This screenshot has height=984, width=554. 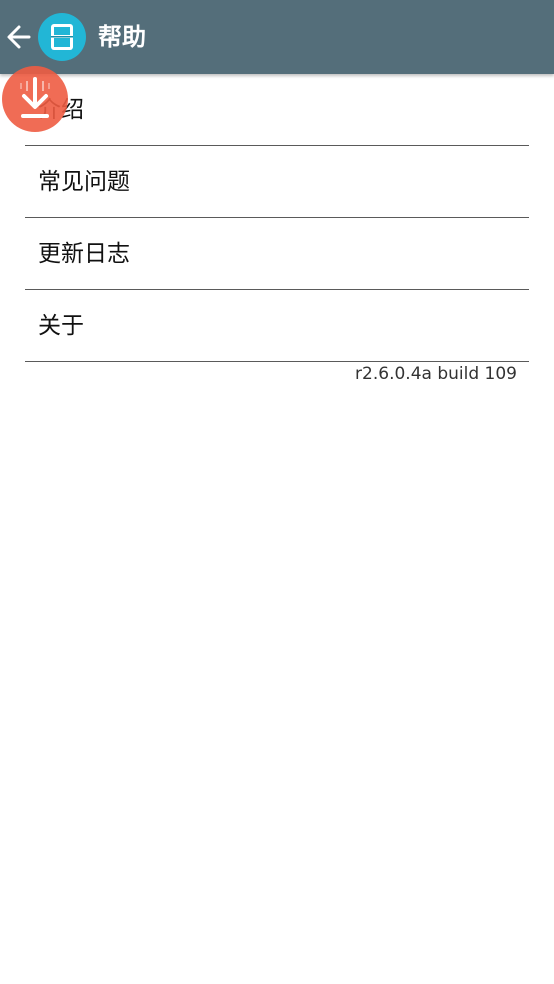 I want to click on download-floating-button, so click(x=35, y=99).